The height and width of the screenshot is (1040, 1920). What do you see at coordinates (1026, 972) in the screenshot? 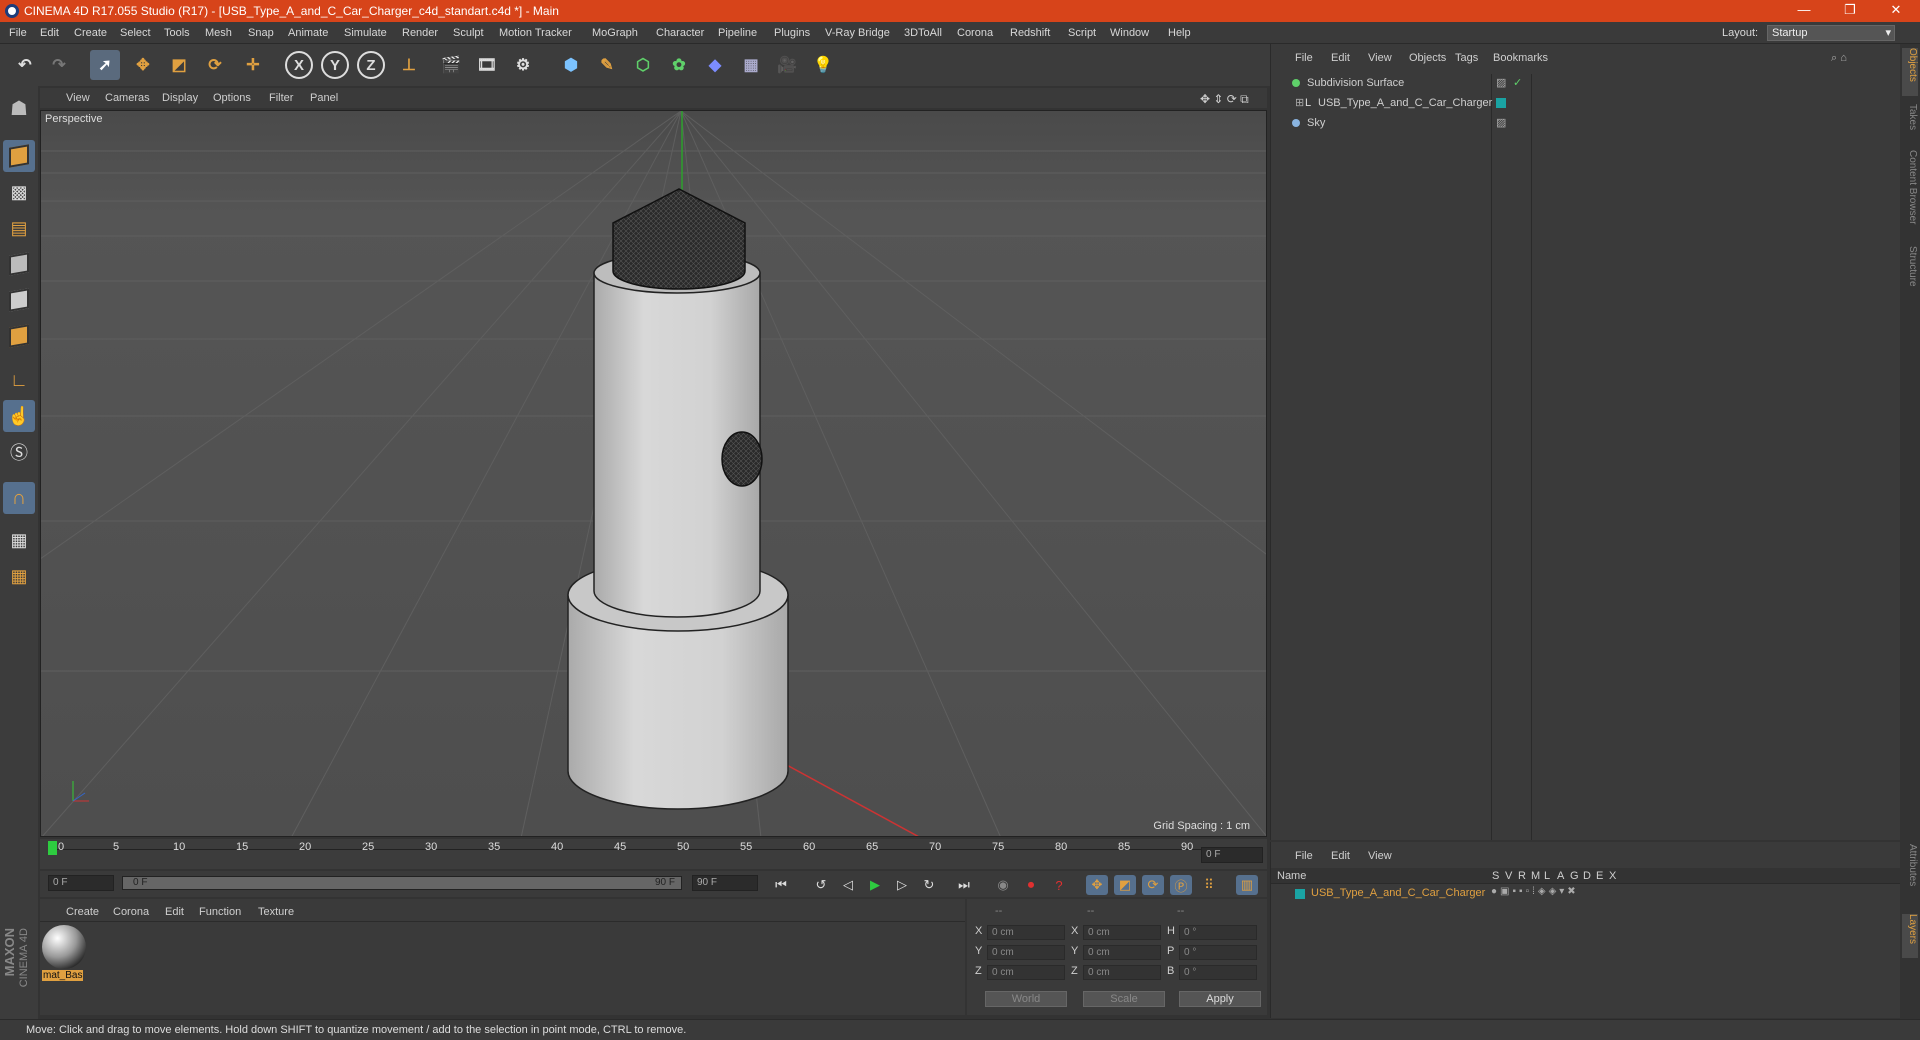
I see `position-z-field: 0 cm` at bounding box center [1026, 972].